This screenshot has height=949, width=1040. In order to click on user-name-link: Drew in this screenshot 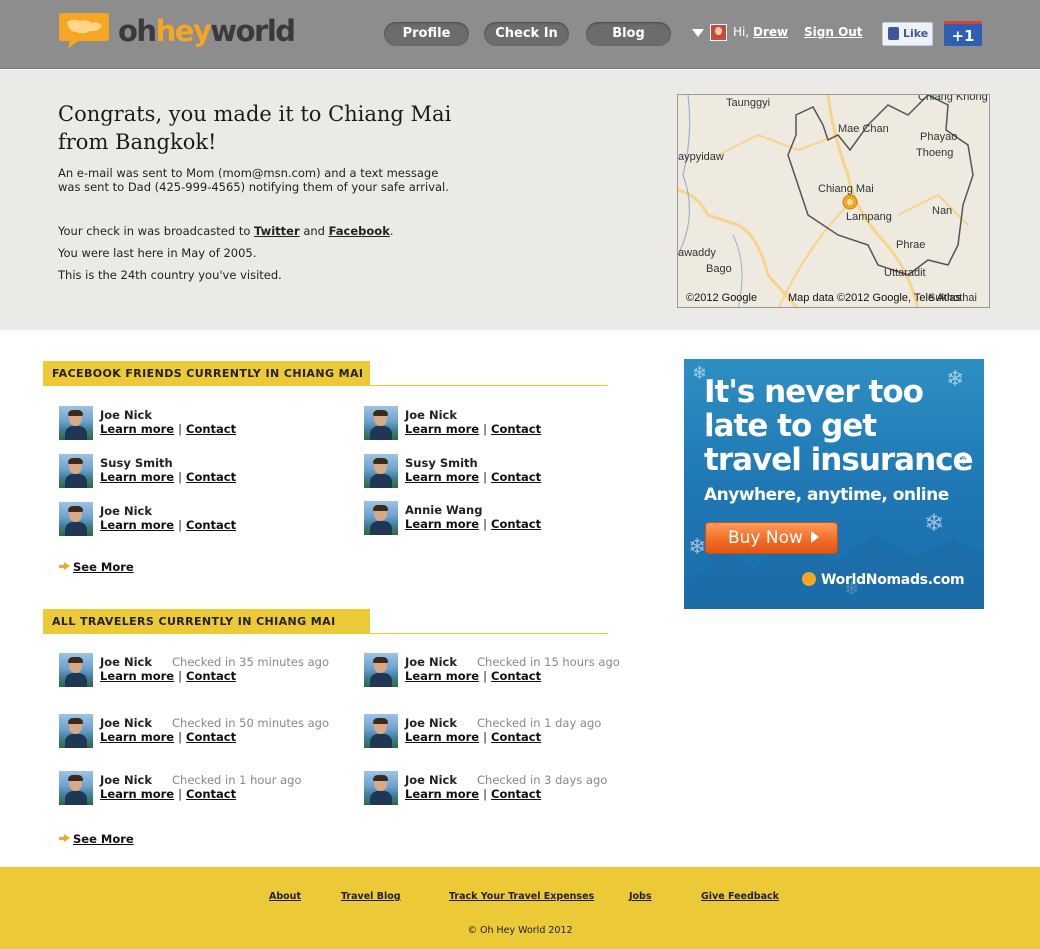, I will do `click(770, 32)`.